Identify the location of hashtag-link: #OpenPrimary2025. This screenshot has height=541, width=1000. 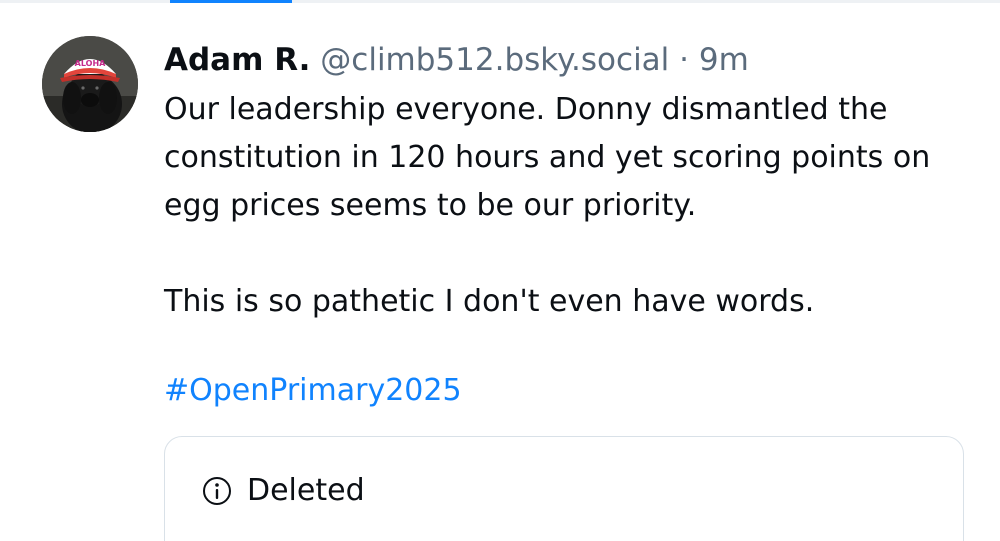
(313, 390).